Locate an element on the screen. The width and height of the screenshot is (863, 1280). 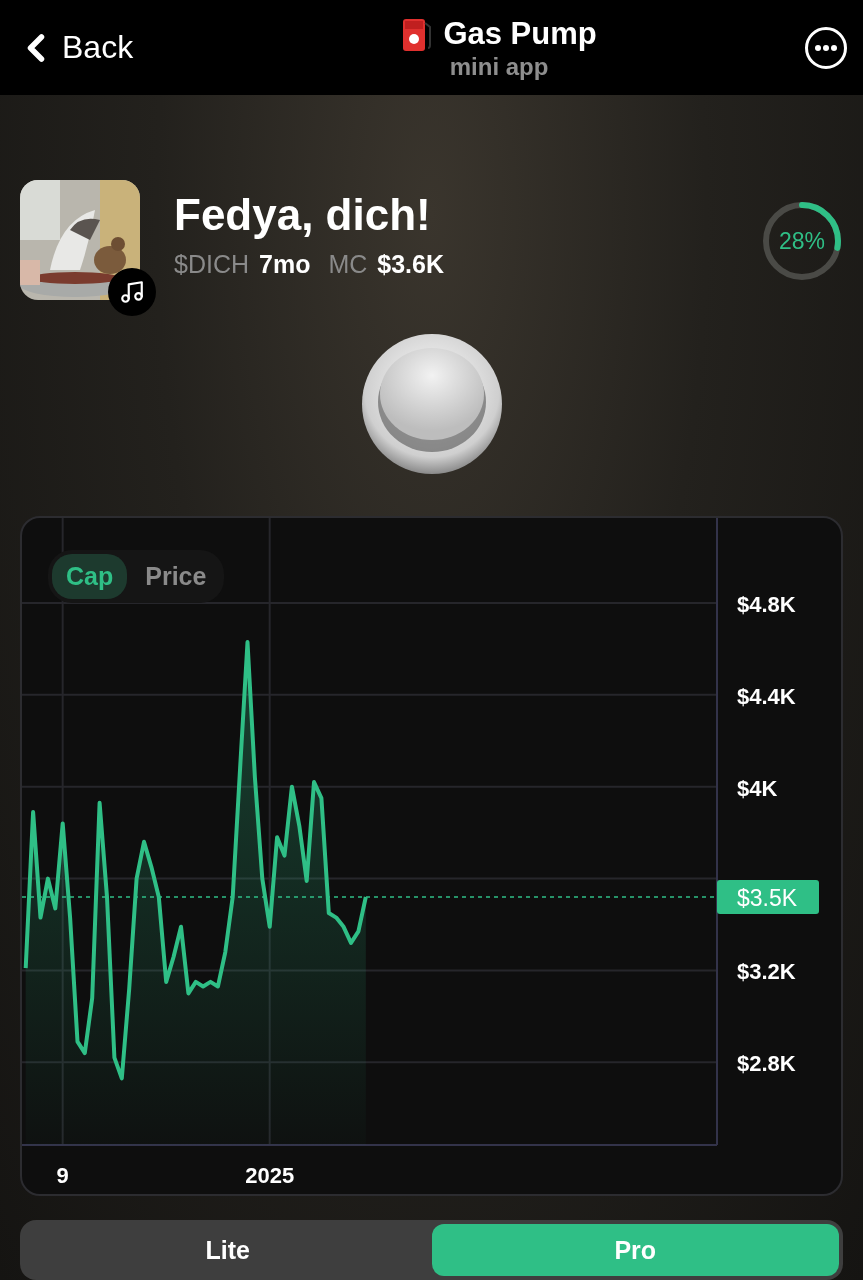
more-button is located at coordinates (826, 47).